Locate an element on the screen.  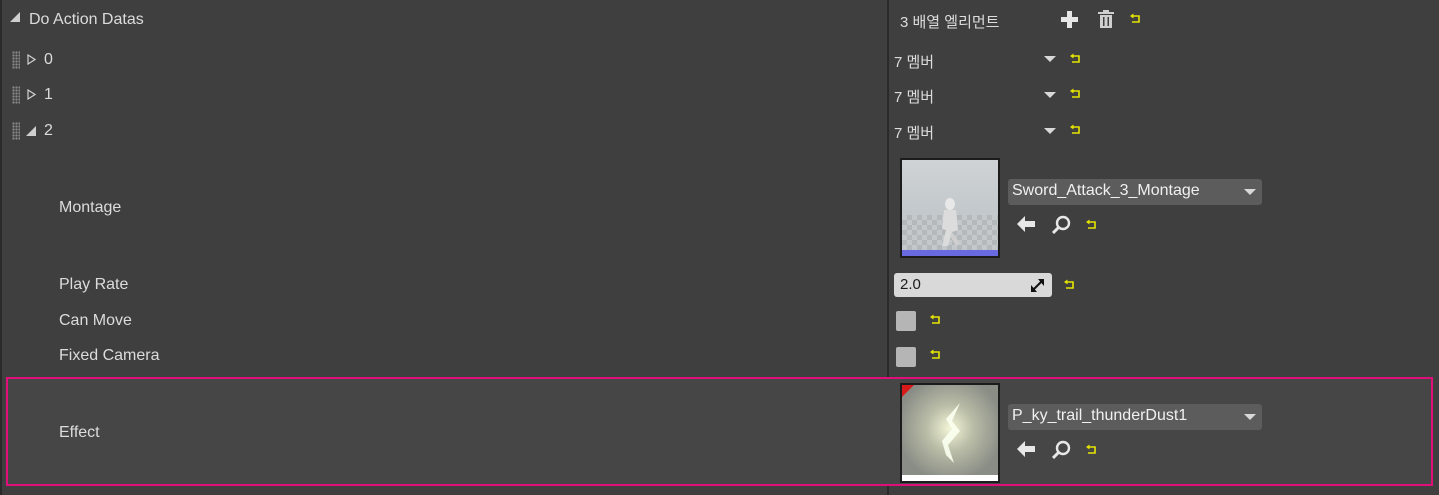
fixed-camera-checkbox is located at coordinates (906, 357).